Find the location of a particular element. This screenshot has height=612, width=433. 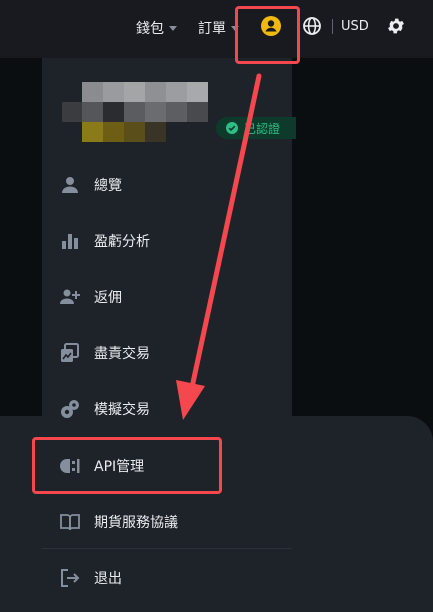

menu-label: 模擬交易 is located at coordinates (122, 410).